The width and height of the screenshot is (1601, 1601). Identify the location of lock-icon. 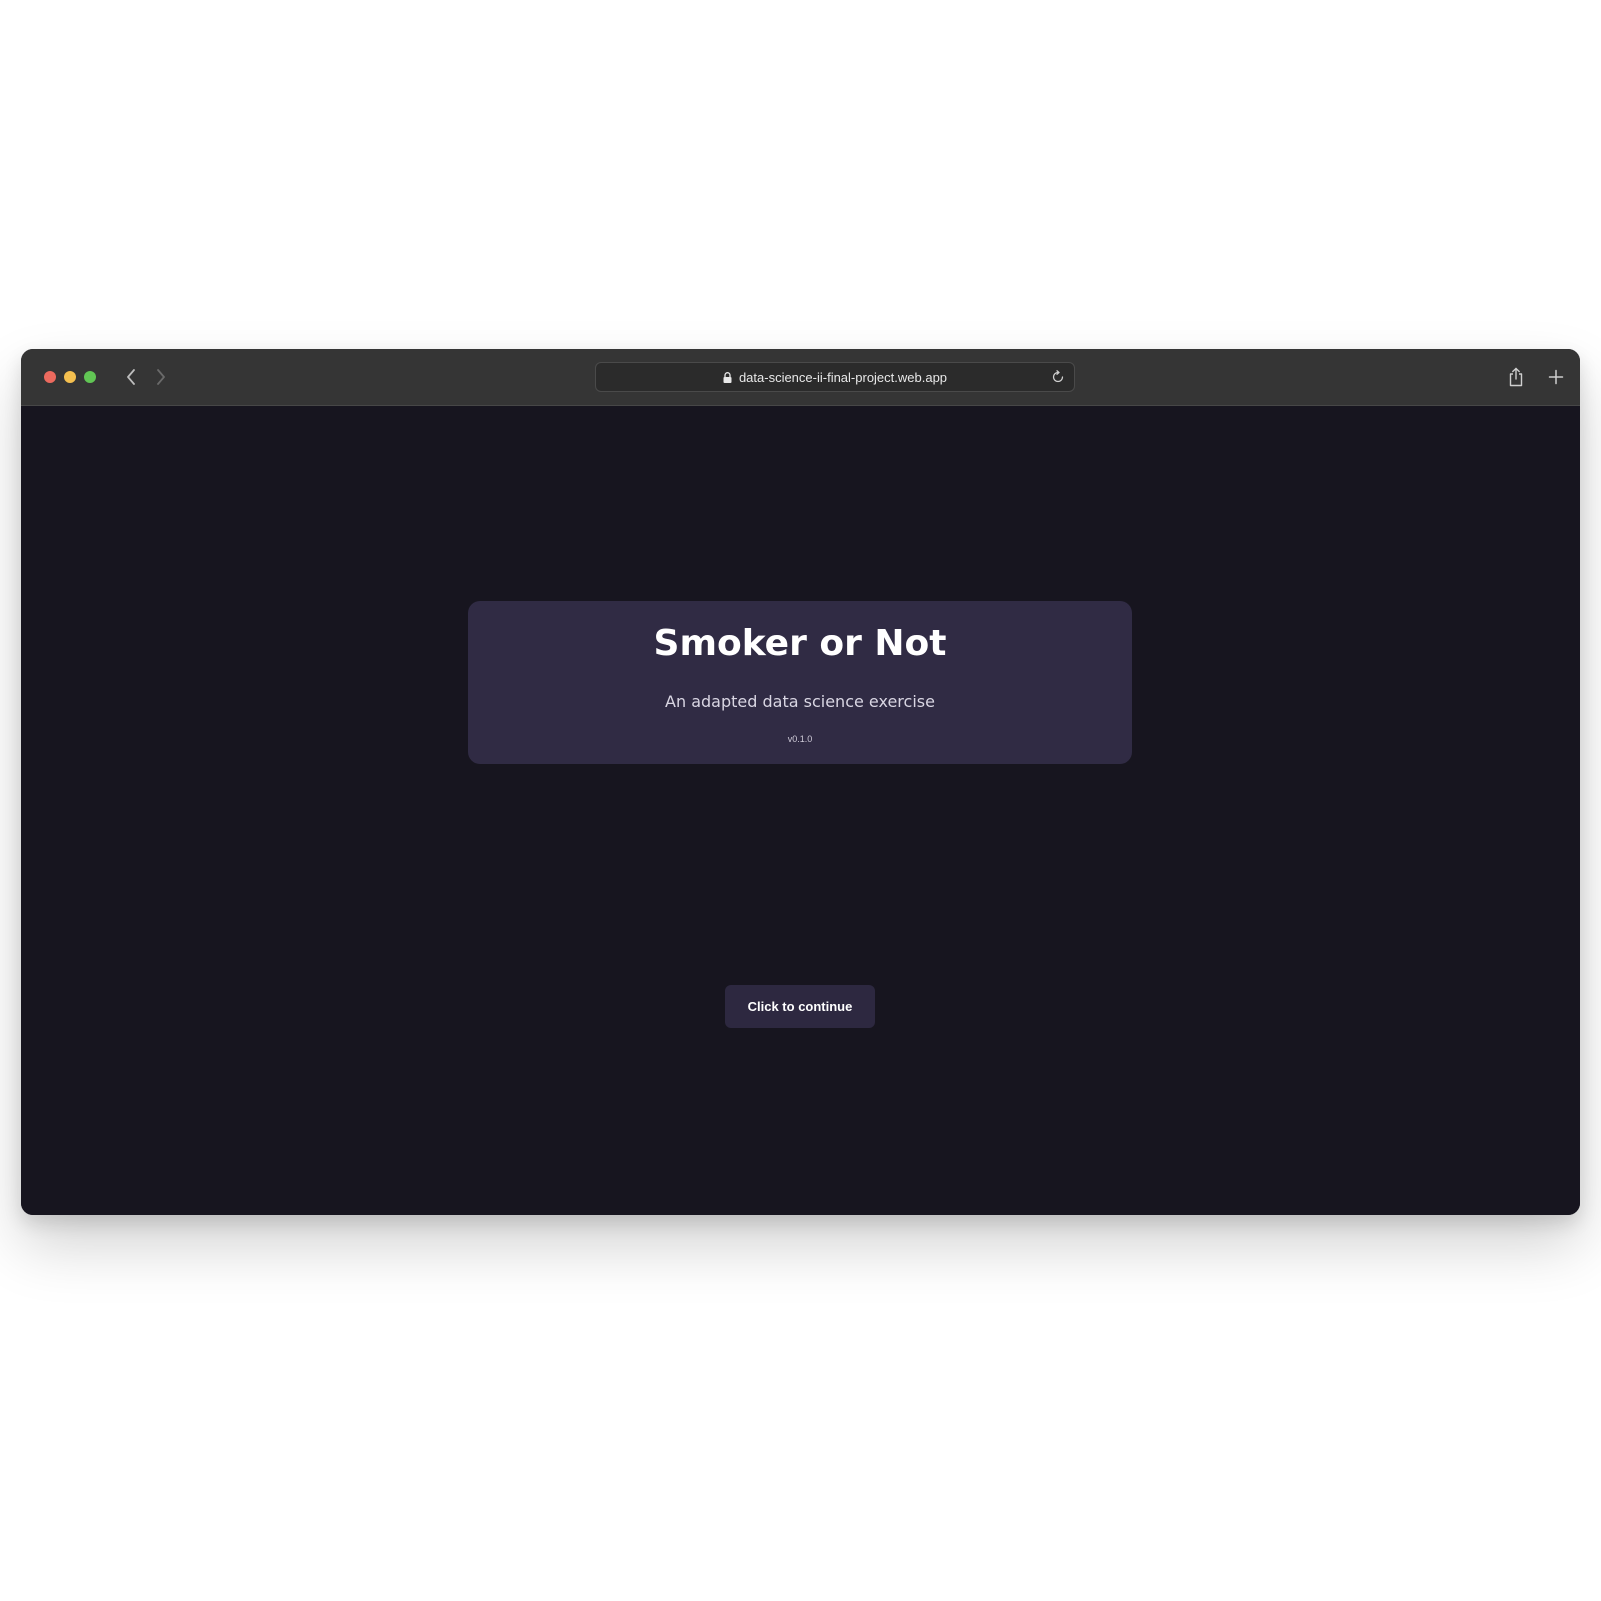
(727, 377).